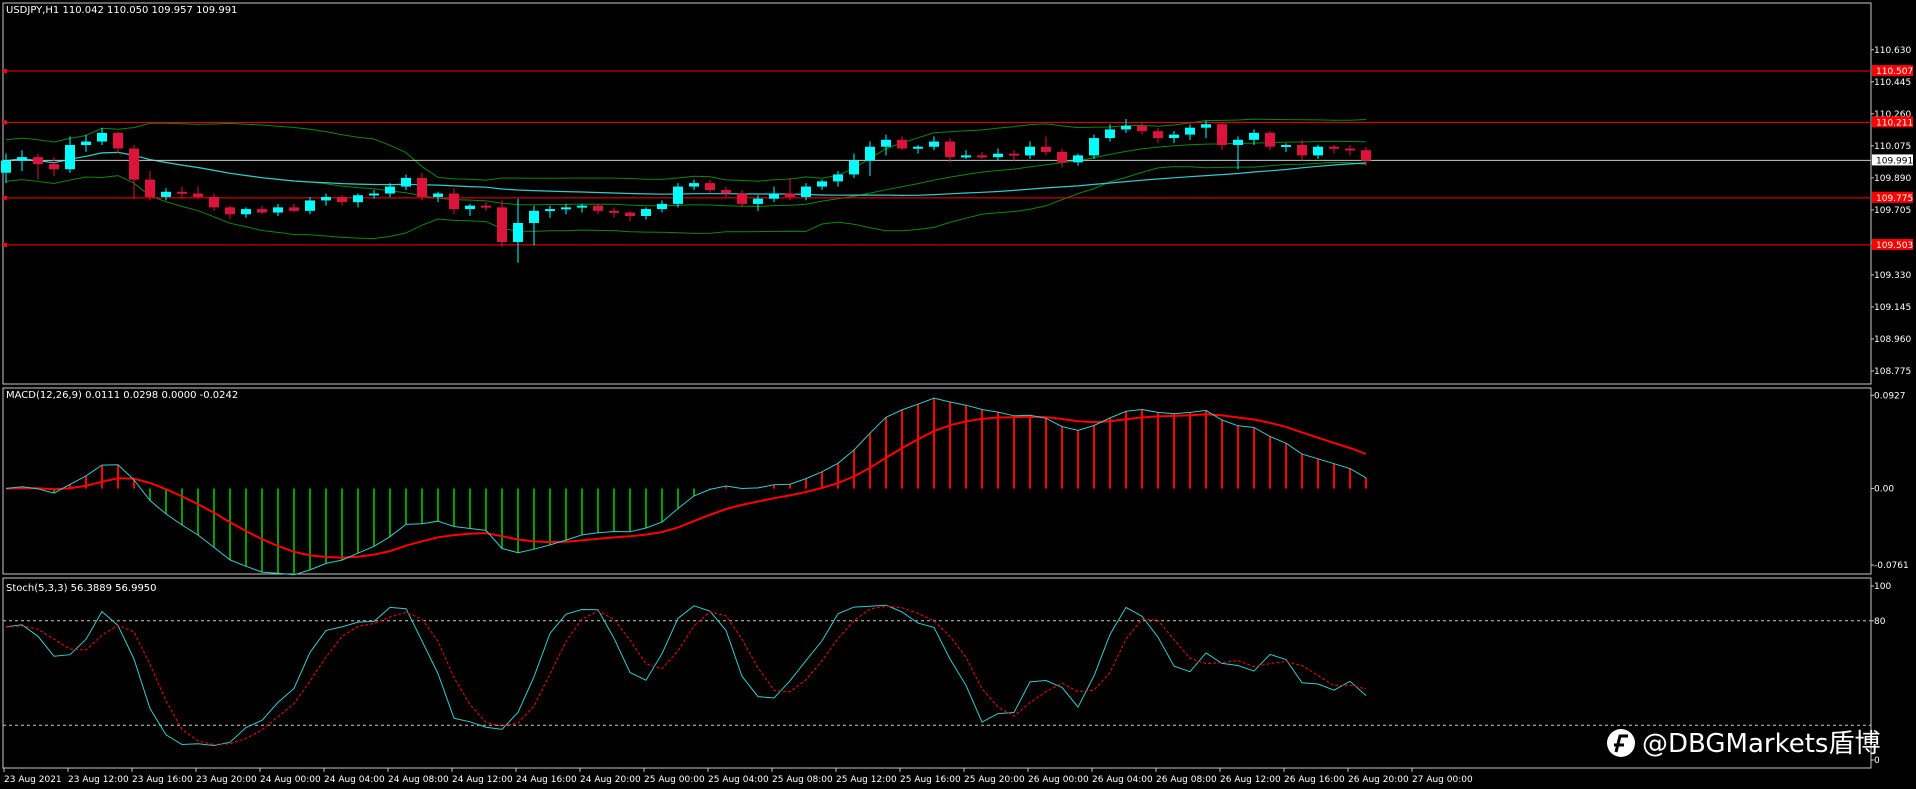  Describe the element at coordinates (1892, 83) in the screenshot. I see `price-tick-label: 110.445` at that location.